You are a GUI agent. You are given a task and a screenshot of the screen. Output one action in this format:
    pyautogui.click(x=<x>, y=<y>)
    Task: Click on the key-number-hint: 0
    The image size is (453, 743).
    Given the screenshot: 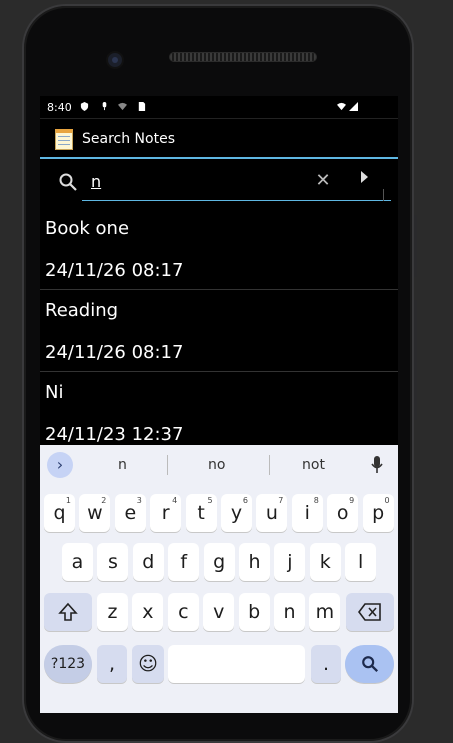 What is the action you would take?
    pyautogui.click(x=387, y=500)
    